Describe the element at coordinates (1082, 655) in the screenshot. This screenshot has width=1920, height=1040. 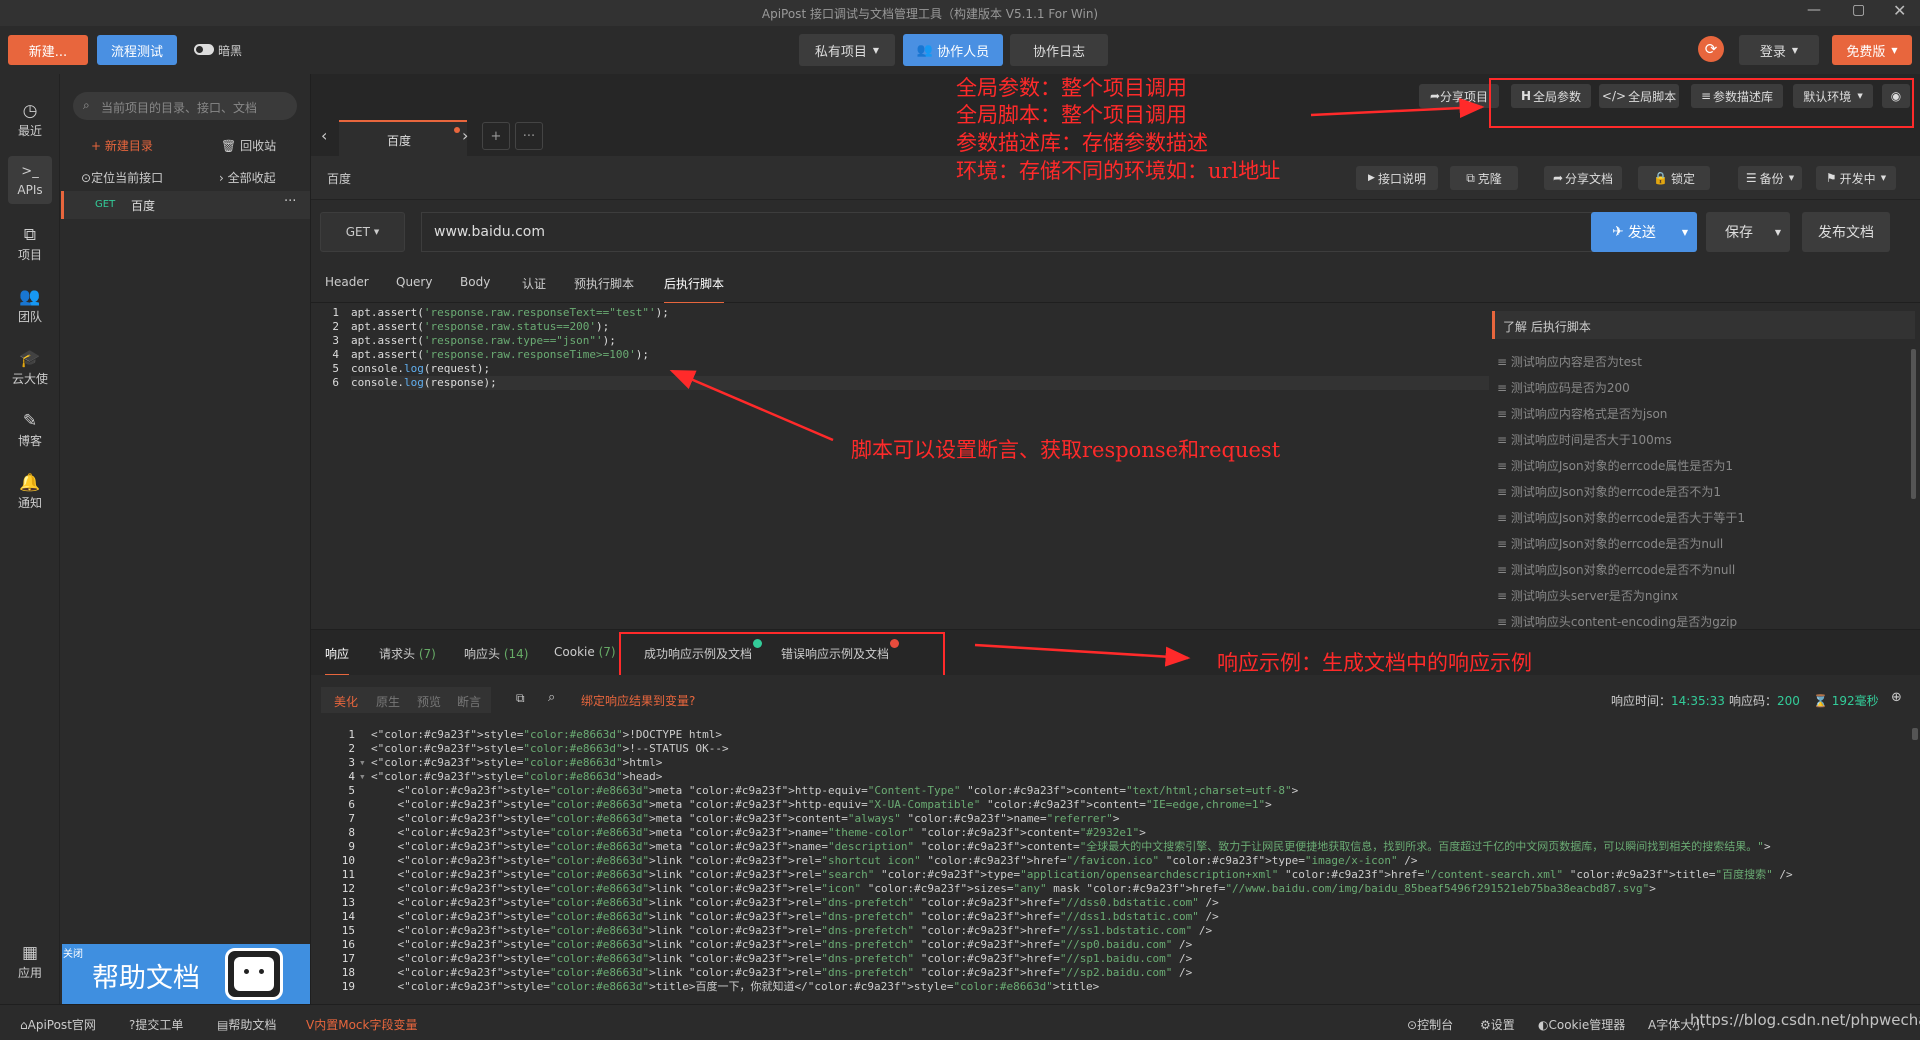
I see `arrow-bottom` at that location.